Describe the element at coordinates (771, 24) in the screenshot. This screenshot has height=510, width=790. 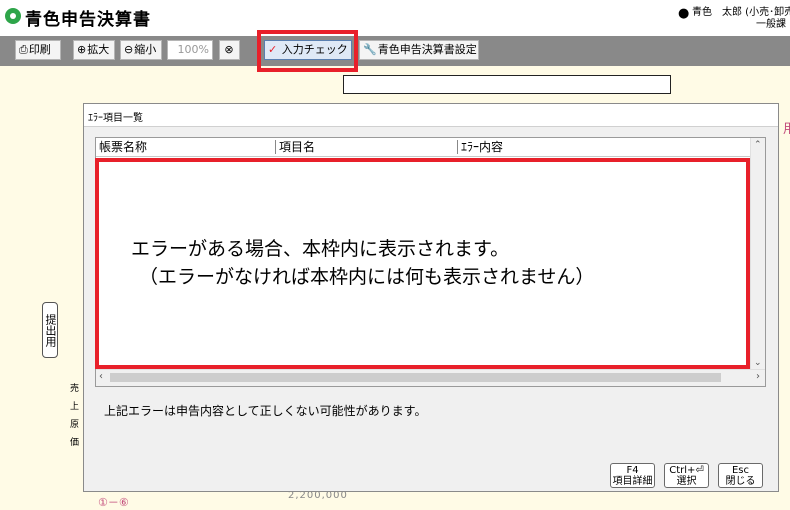
I see `user-department: 一般課` at that location.